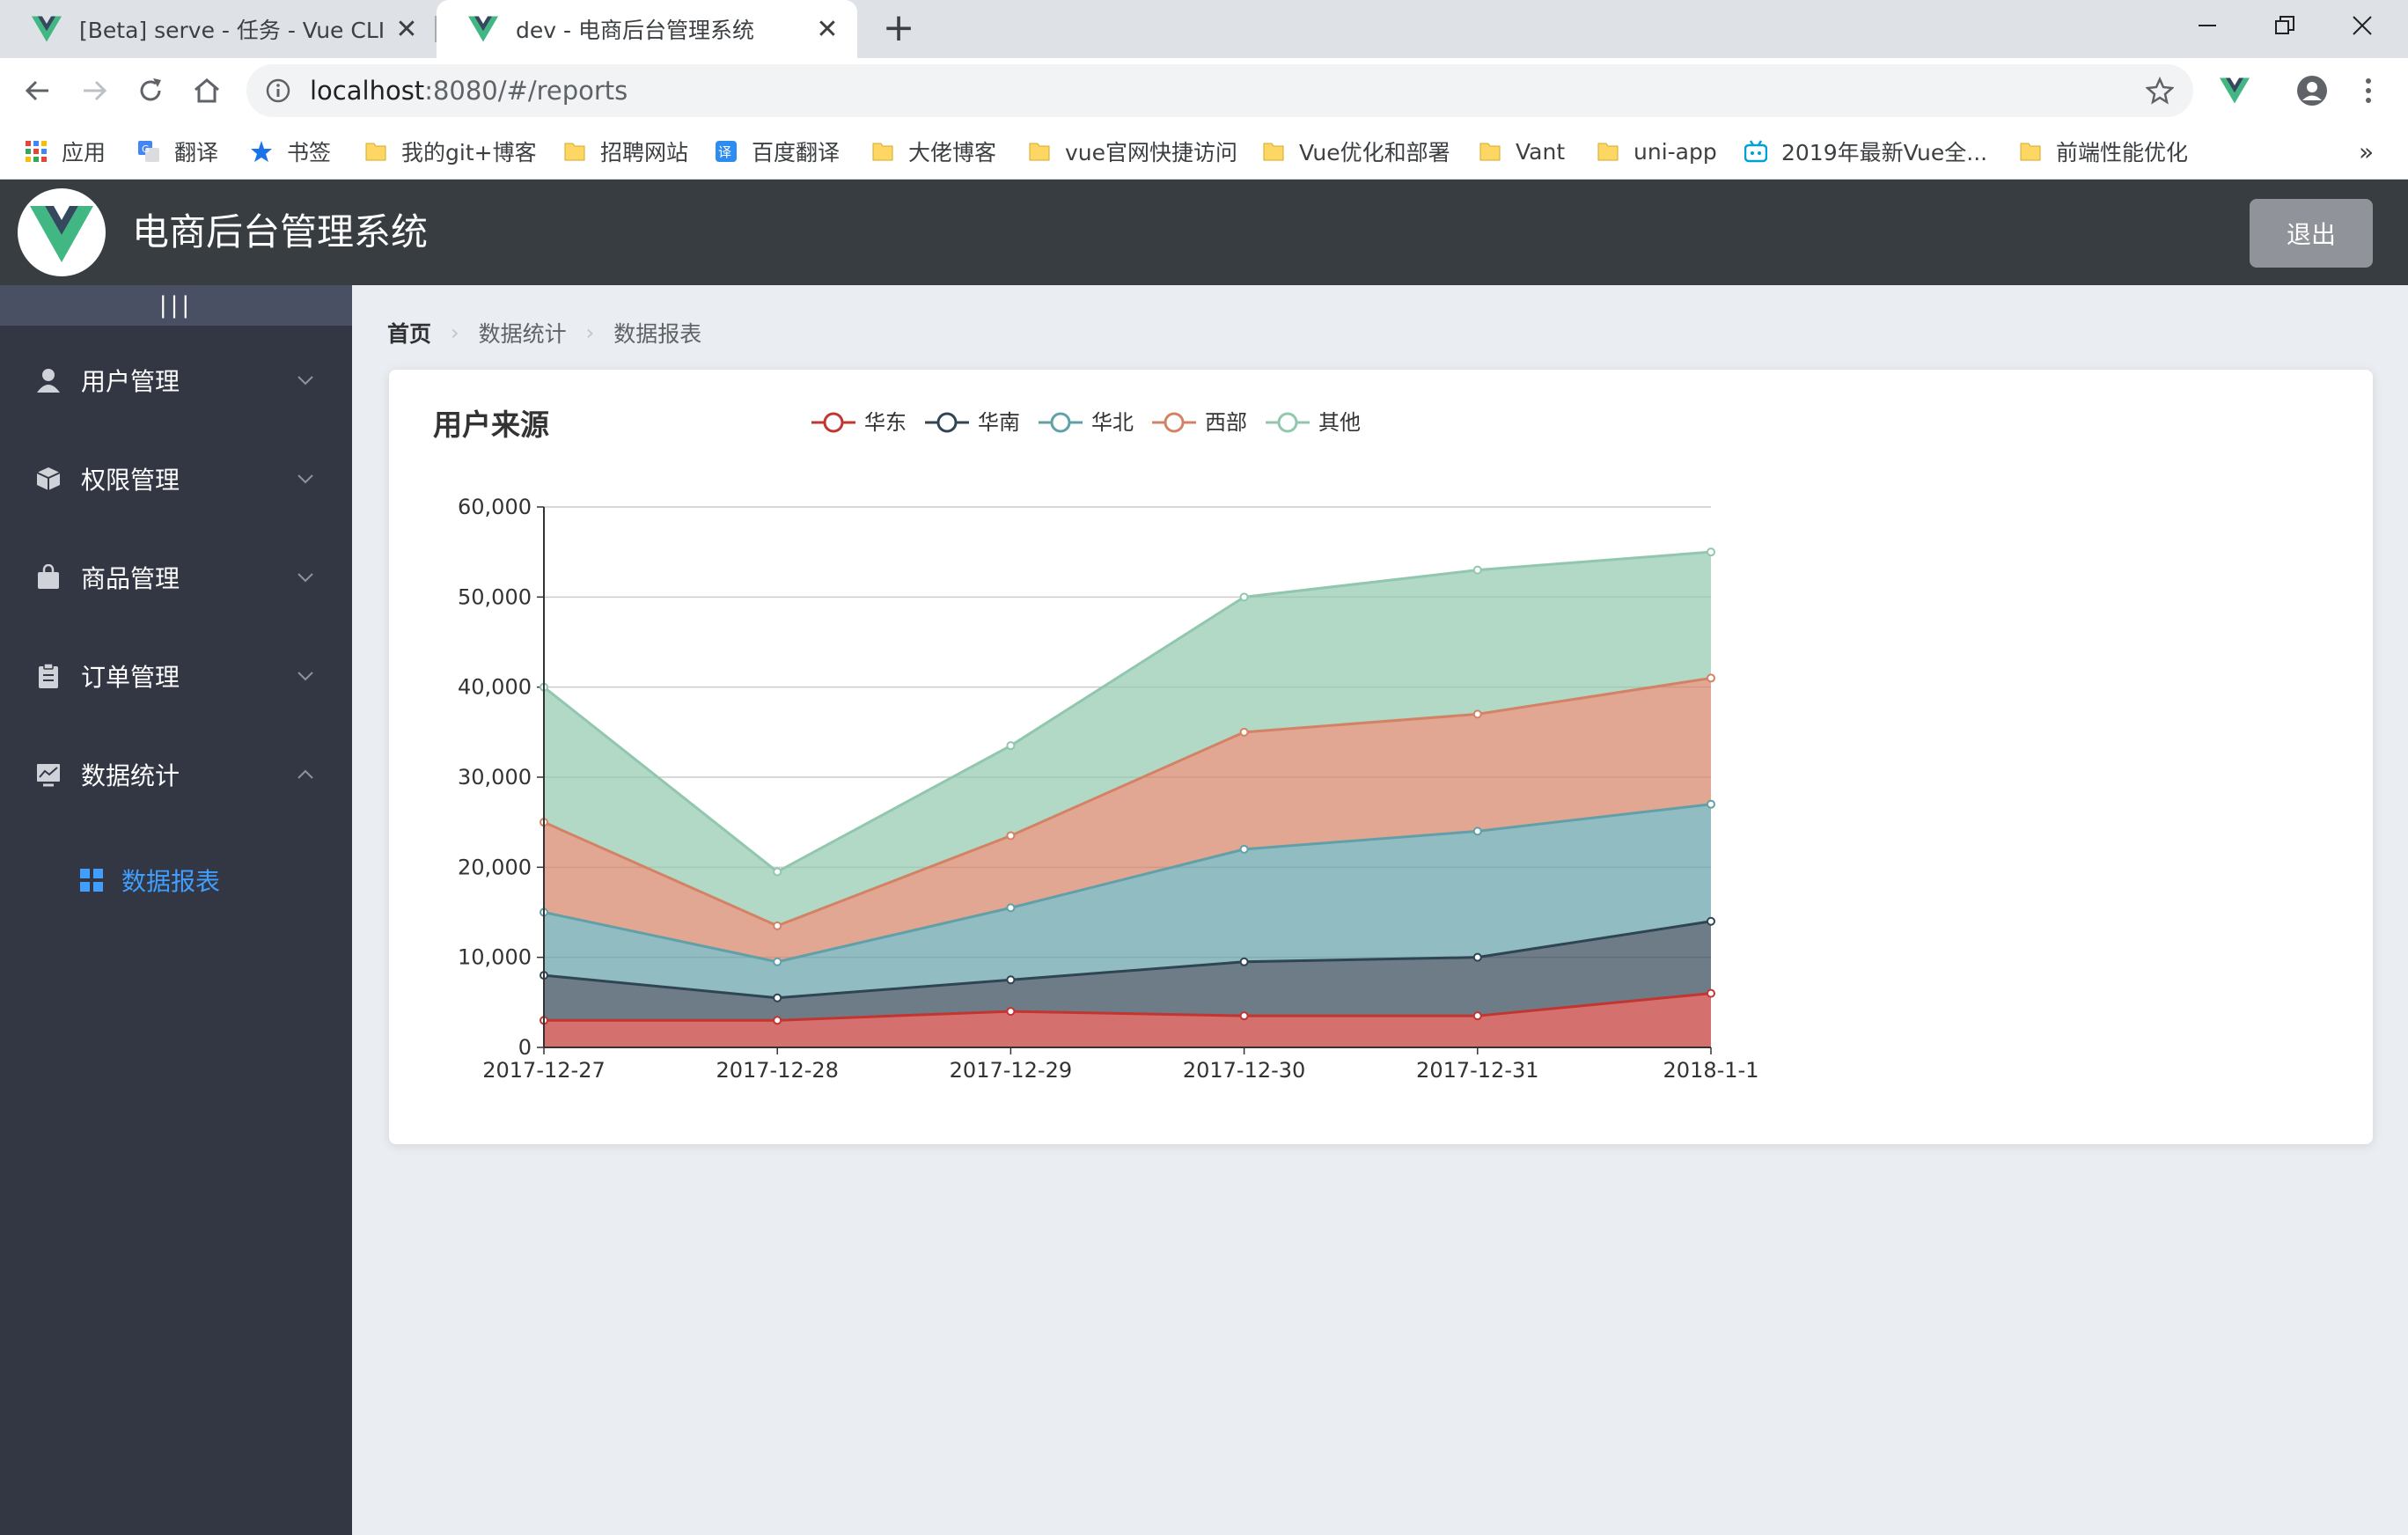  What do you see at coordinates (196, 152) in the screenshot?
I see `bookmark-label: 翻译` at bounding box center [196, 152].